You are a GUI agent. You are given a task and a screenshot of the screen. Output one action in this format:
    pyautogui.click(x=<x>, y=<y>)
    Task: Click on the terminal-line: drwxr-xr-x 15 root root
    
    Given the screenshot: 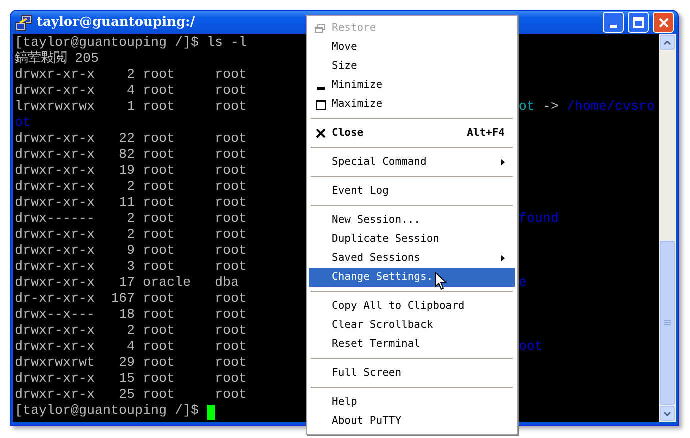 What is the action you would take?
    pyautogui.click(x=131, y=380)
    